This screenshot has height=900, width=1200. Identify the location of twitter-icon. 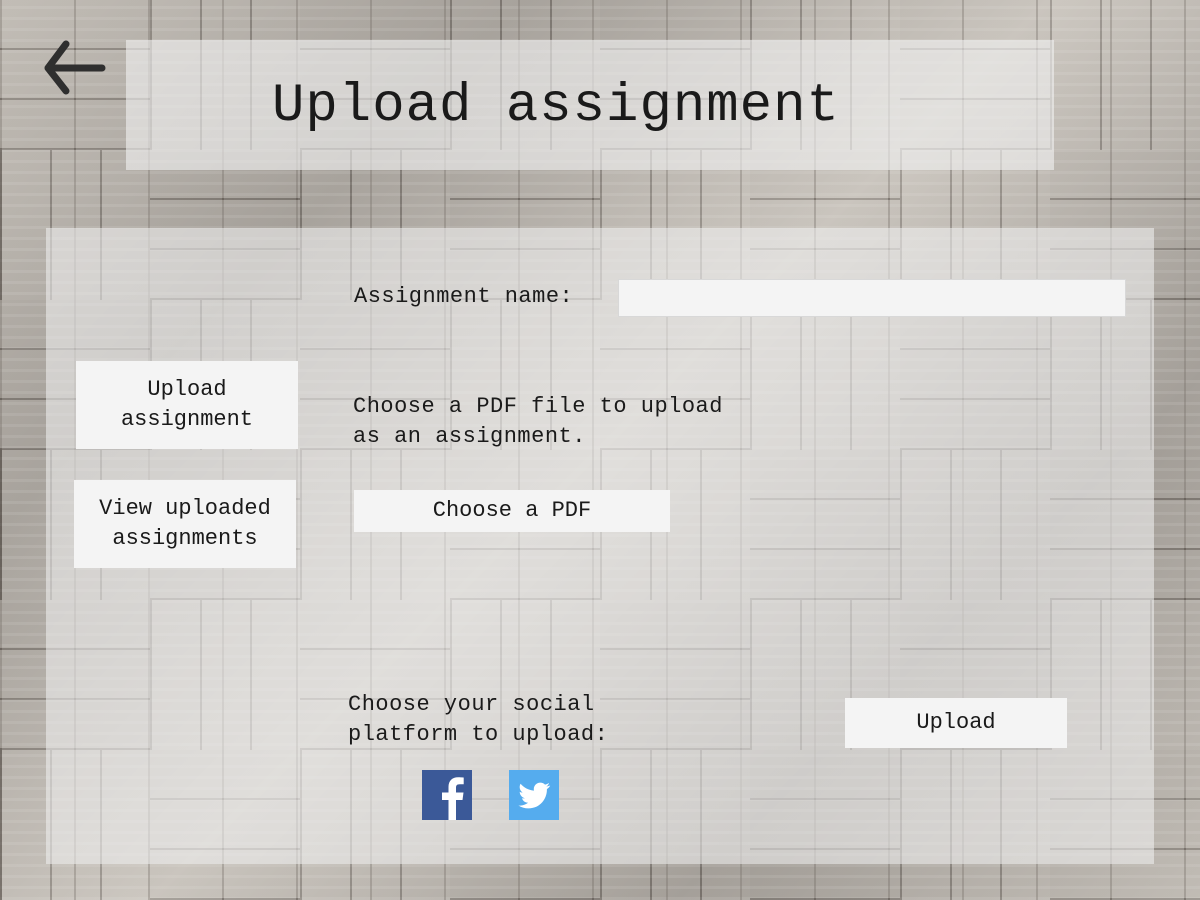
(534, 795).